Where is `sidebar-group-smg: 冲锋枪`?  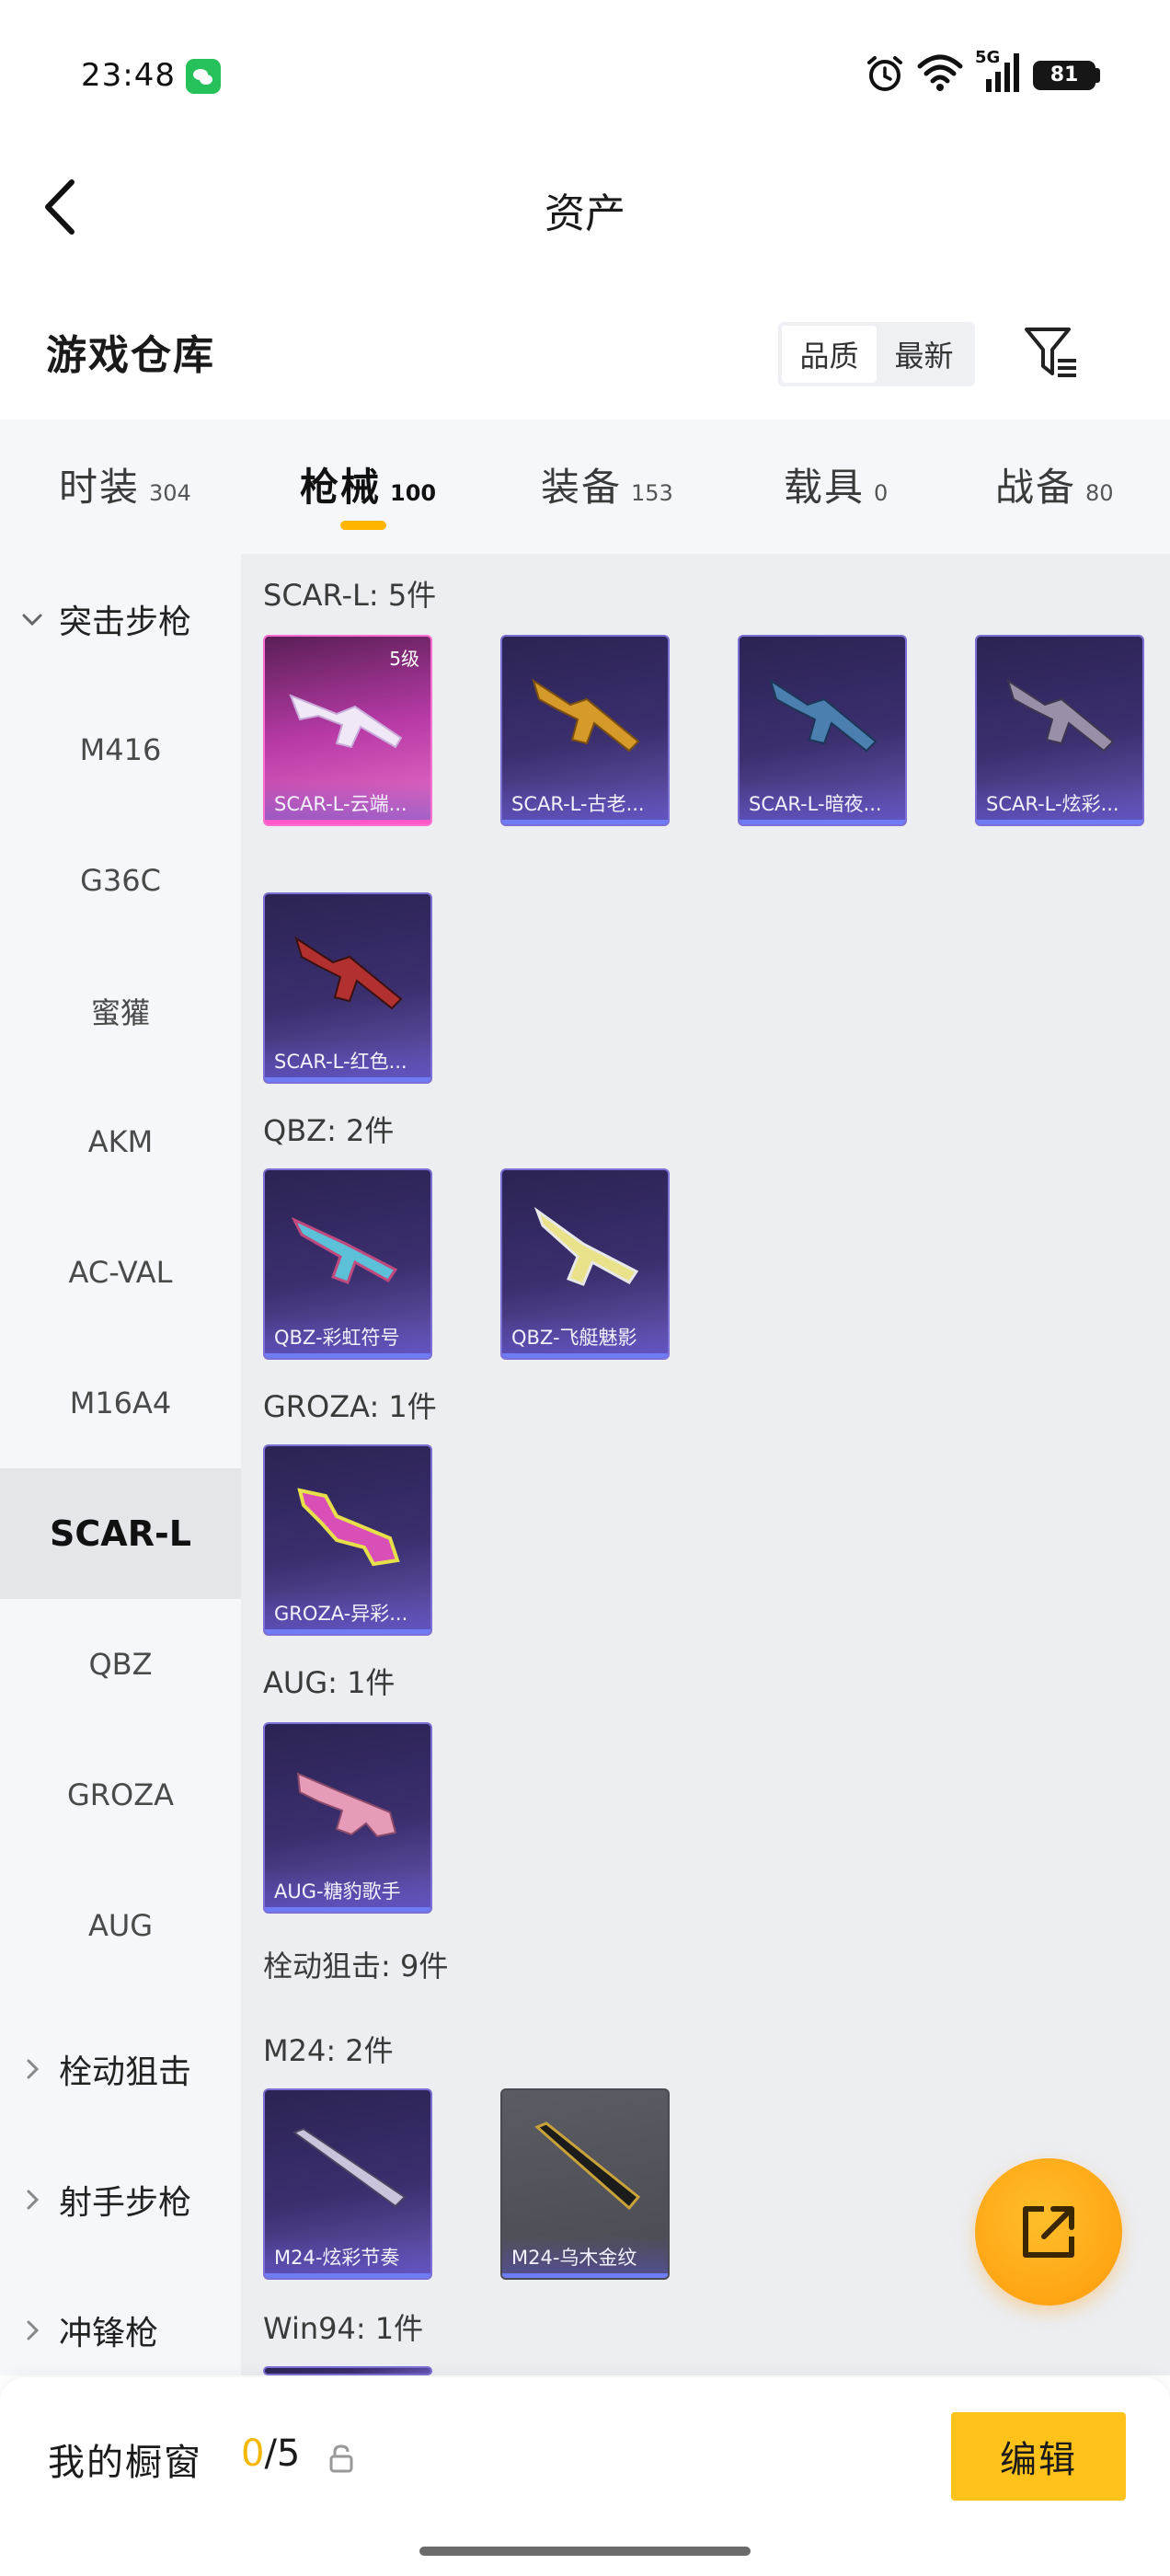
sidebar-group-smg: 冲锋枪 is located at coordinates (120, 2330).